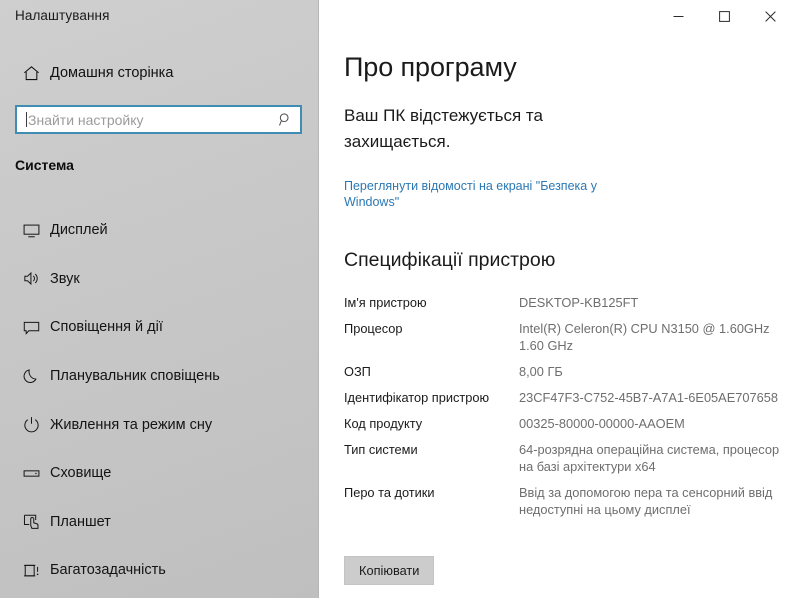 This screenshot has height=598, width=793. Describe the element at coordinates (31, 473) in the screenshot. I see `storage-icon` at that location.